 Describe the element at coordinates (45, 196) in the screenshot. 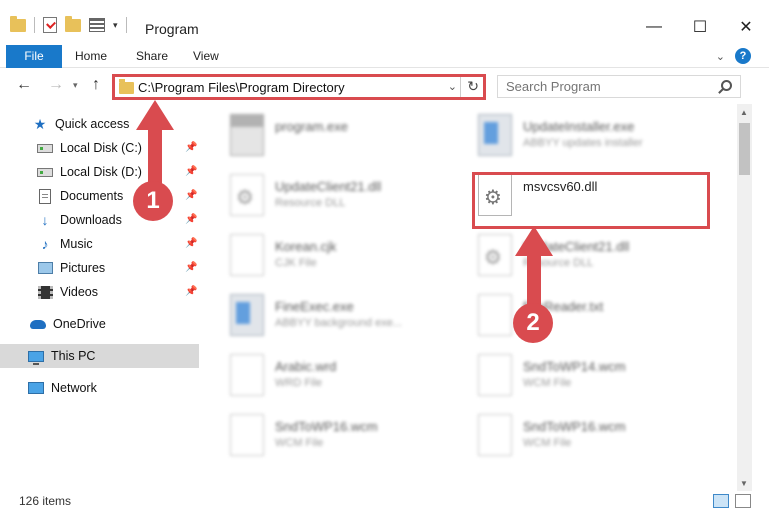

I see `documents-icon` at that location.